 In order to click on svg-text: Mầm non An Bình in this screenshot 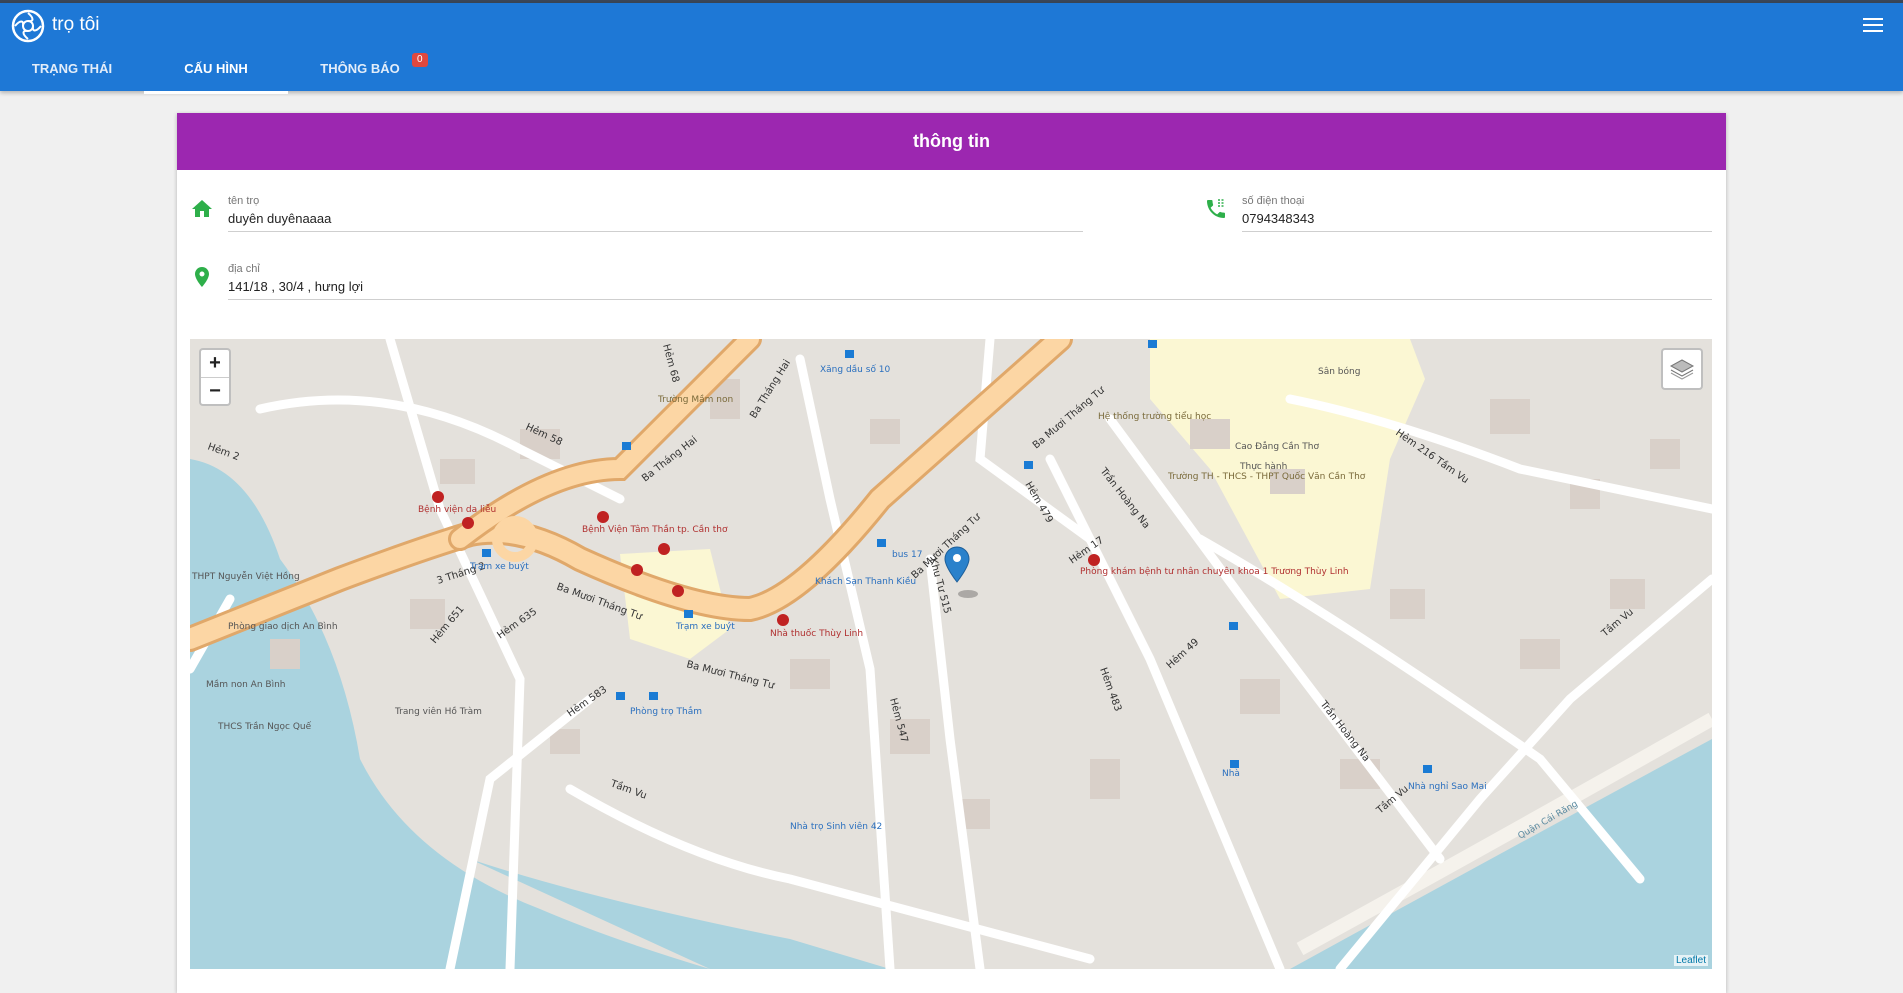, I will do `click(246, 684)`.